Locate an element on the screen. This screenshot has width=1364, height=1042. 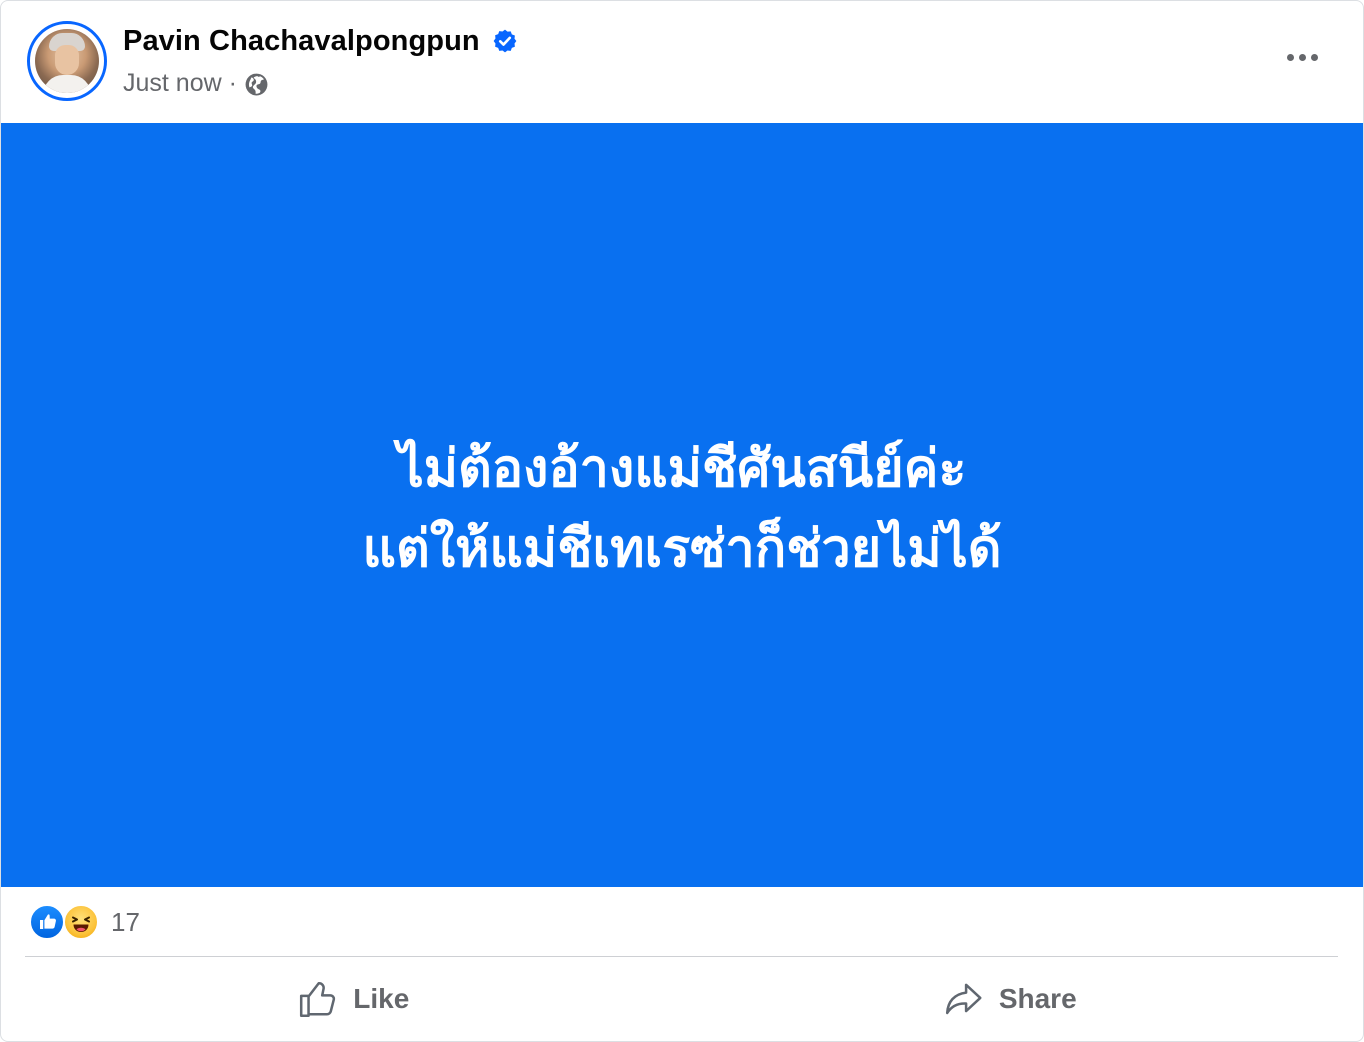
like-button: Like is located at coordinates (353, 999).